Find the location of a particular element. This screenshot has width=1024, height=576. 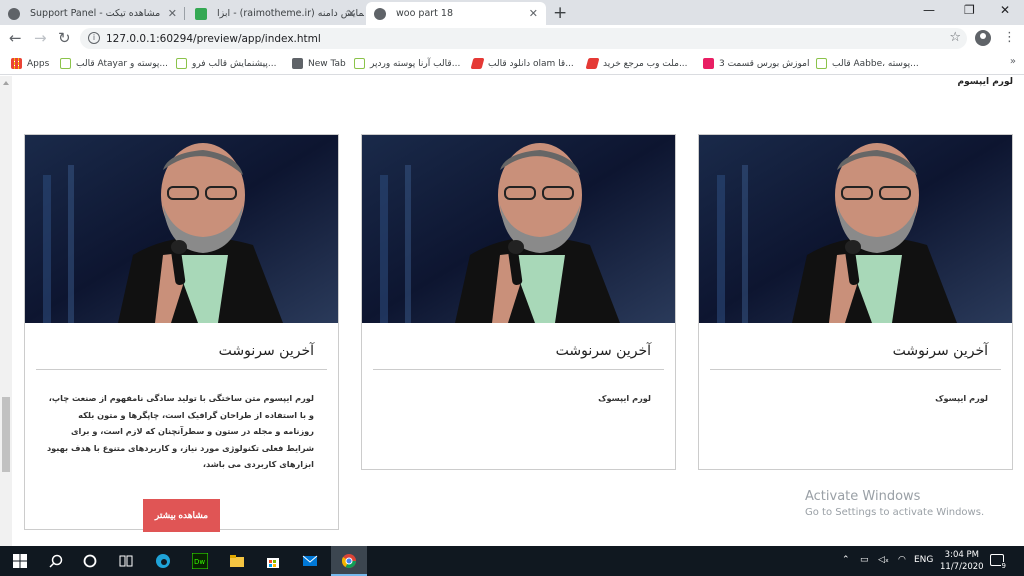

chrome-taskbar-active is located at coordinates (349, 561).